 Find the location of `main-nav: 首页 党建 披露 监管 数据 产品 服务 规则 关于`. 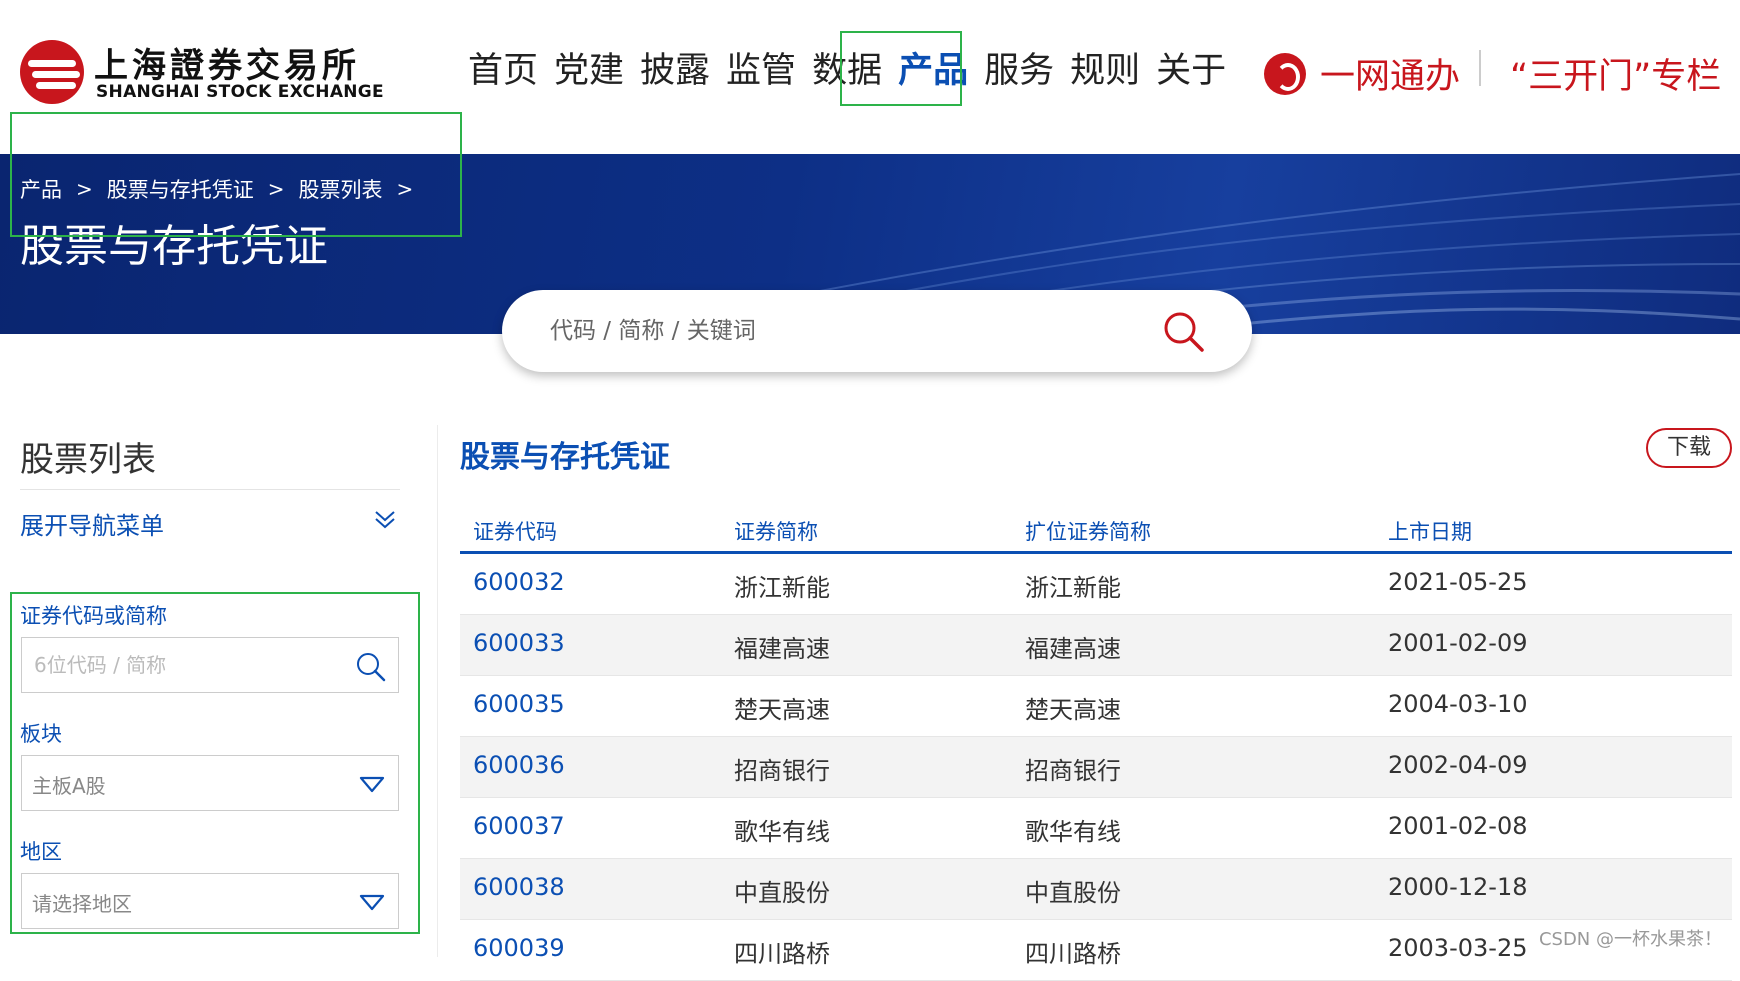

main-nav: 首页 党建 披露 监管 数据 产品 服务 规则 关于 is located at coordinates (855, 71).